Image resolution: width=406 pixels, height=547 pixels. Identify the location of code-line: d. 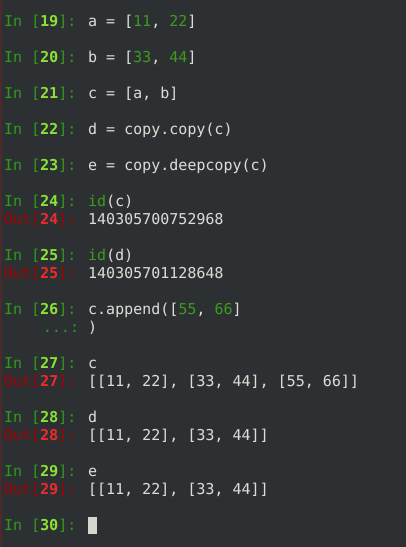
(93, 417).